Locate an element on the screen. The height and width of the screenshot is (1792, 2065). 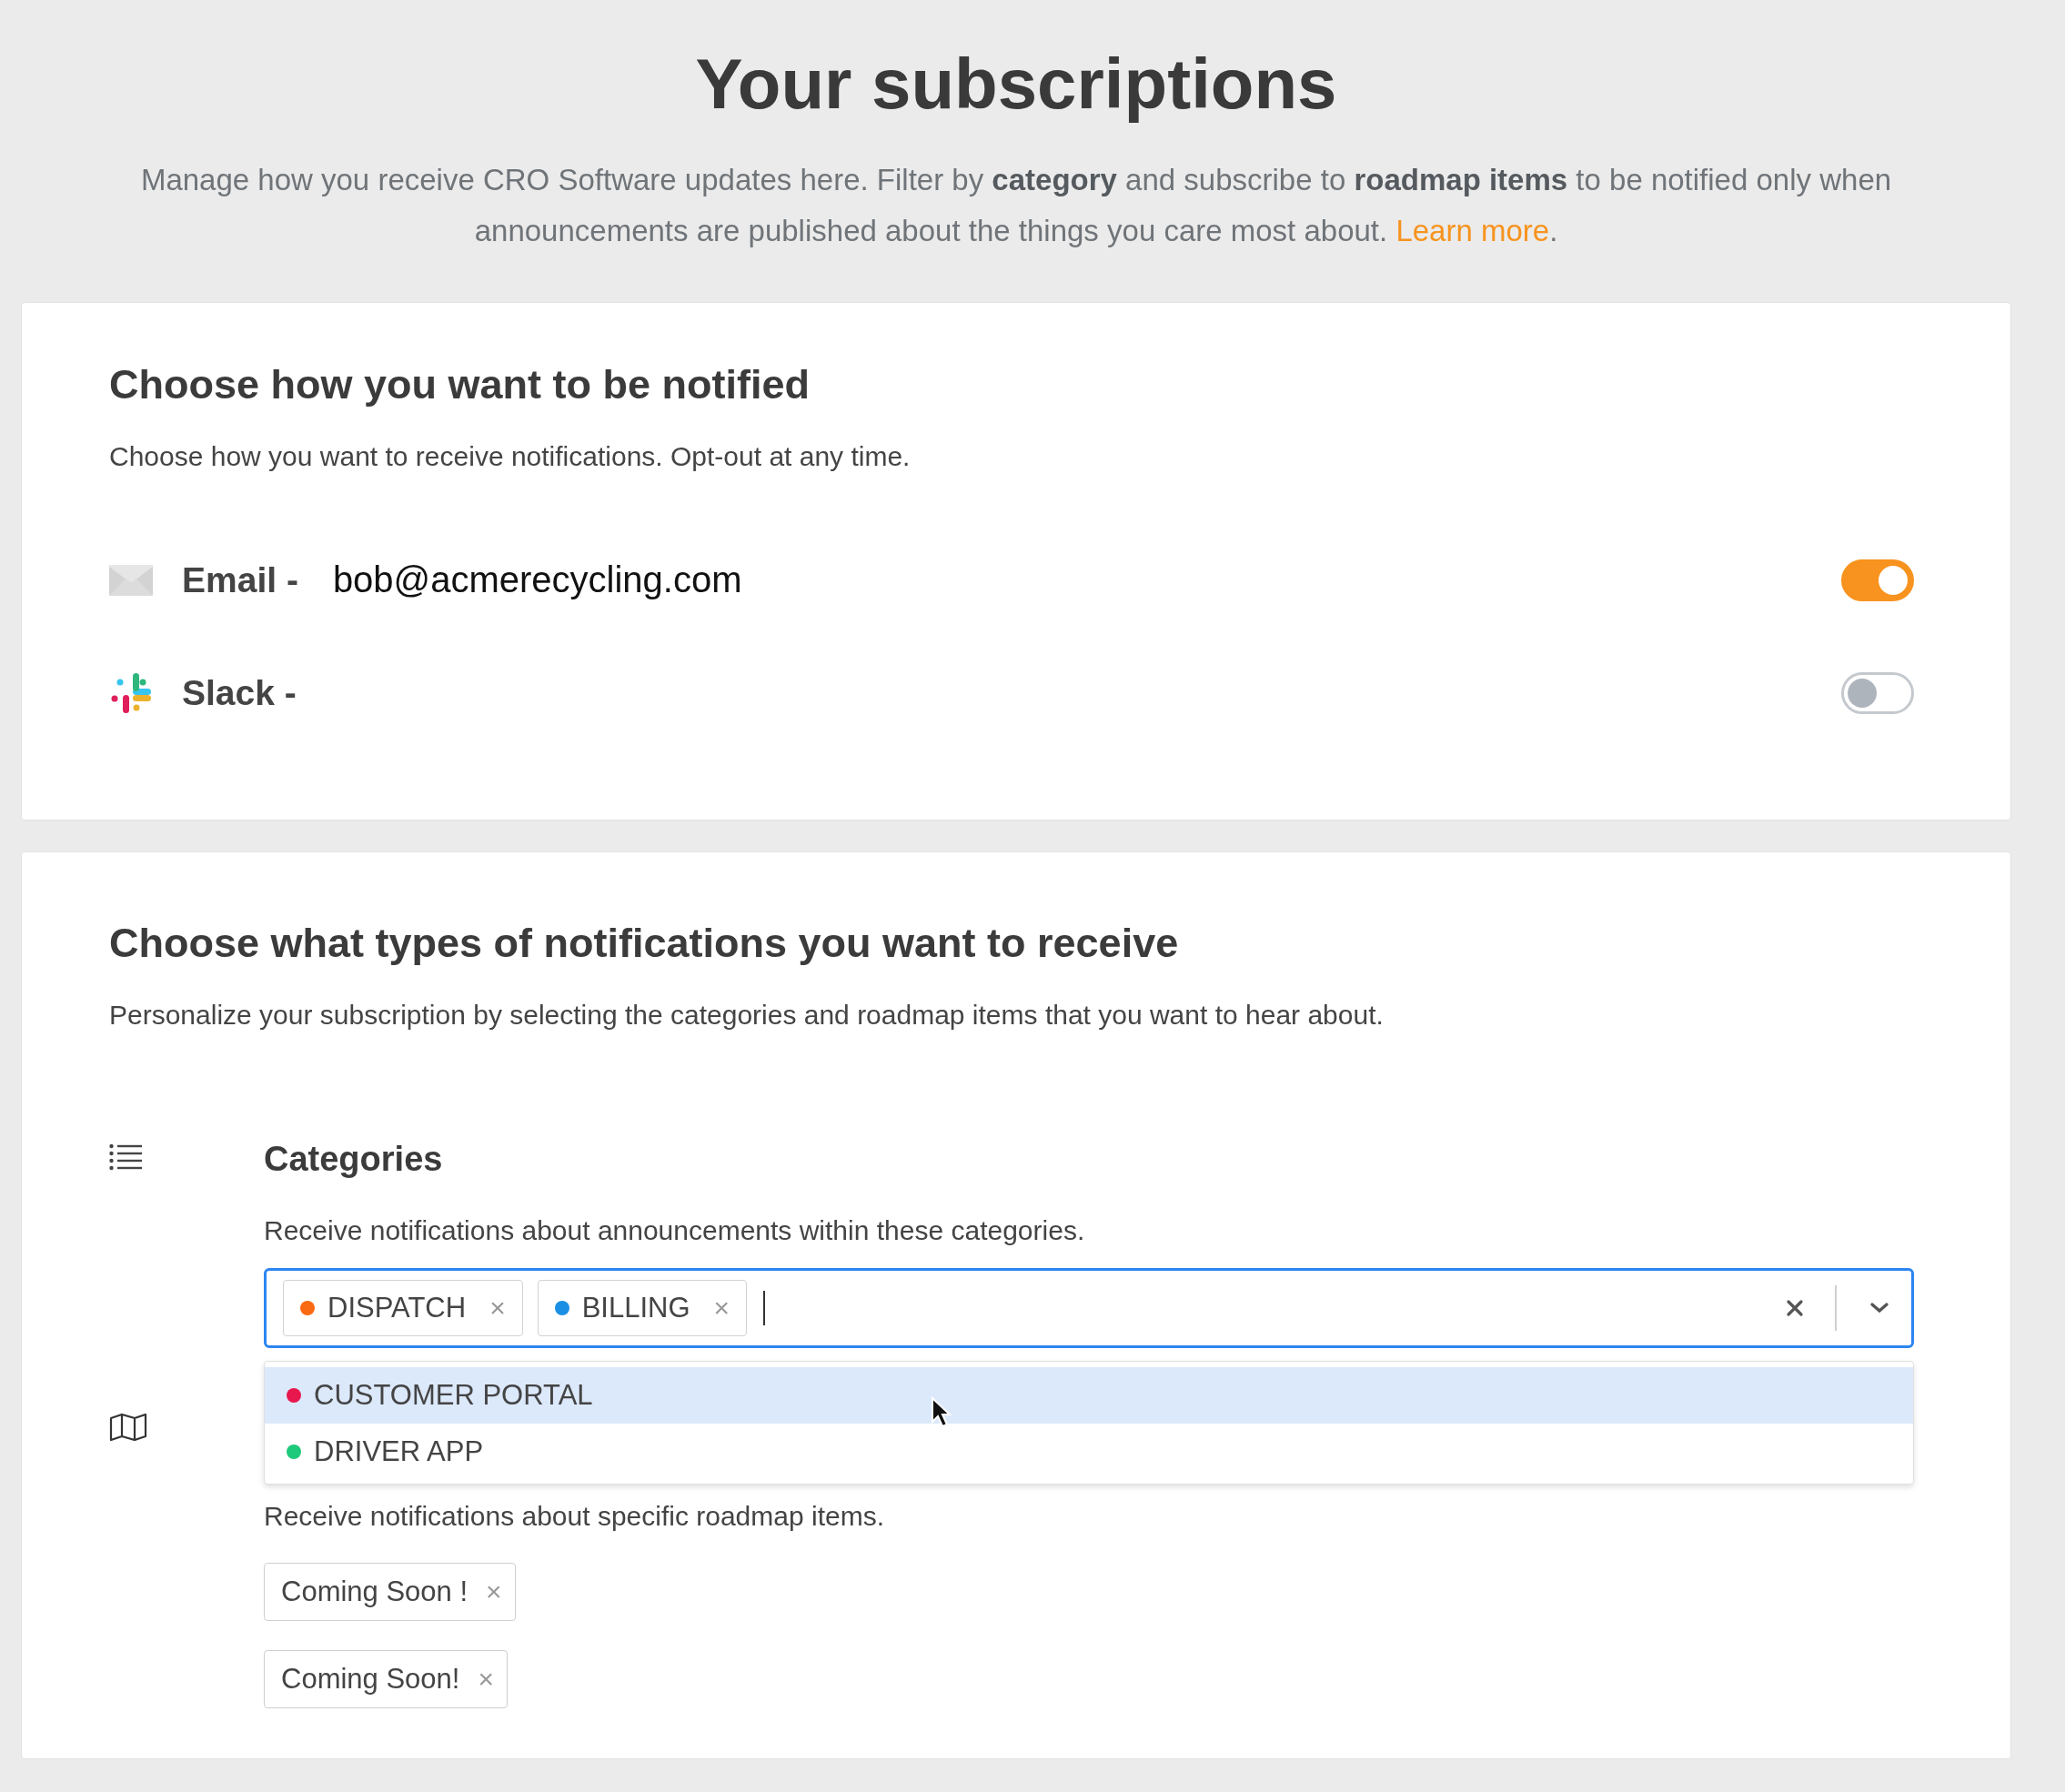
intro-text: Manage how you receive CRO Software updates here. Filter by category and subscribe to roadmap items to be notified only when announcements are published about the things you care most about. Learn more. is located at coordinates (1016, 205).